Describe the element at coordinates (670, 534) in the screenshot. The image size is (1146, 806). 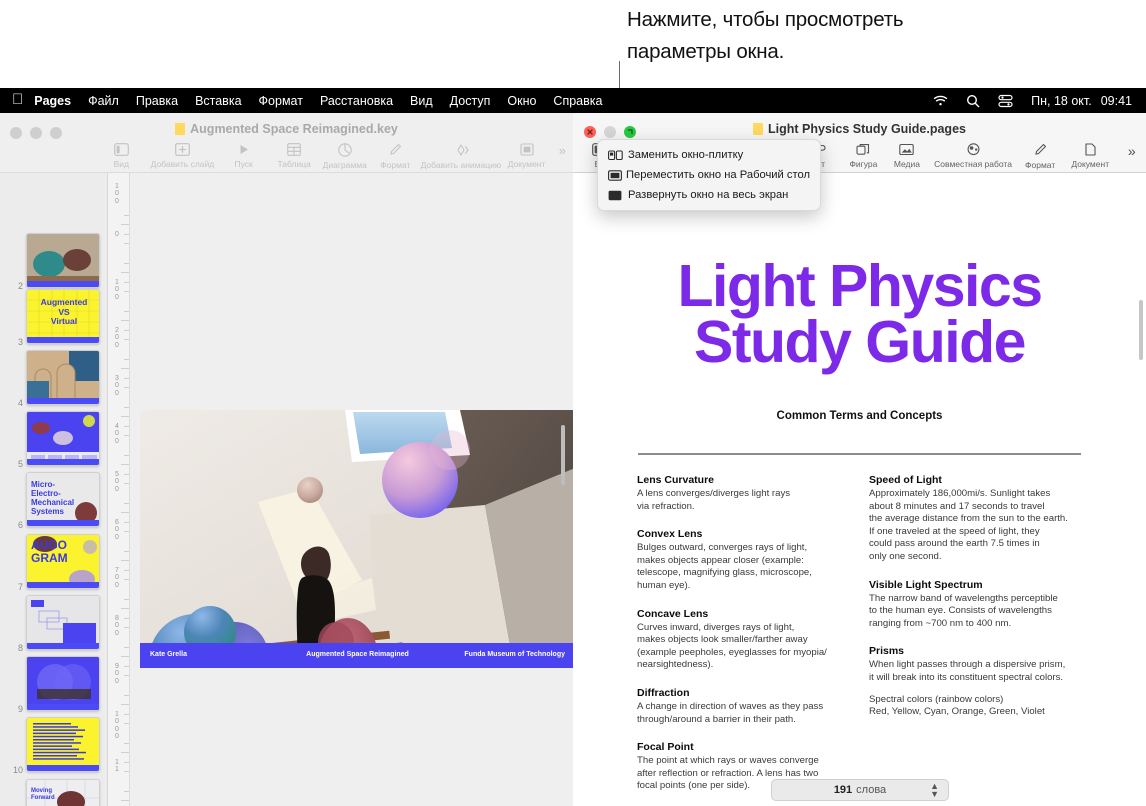
I see `term-heading: Convex Lens` at that location.